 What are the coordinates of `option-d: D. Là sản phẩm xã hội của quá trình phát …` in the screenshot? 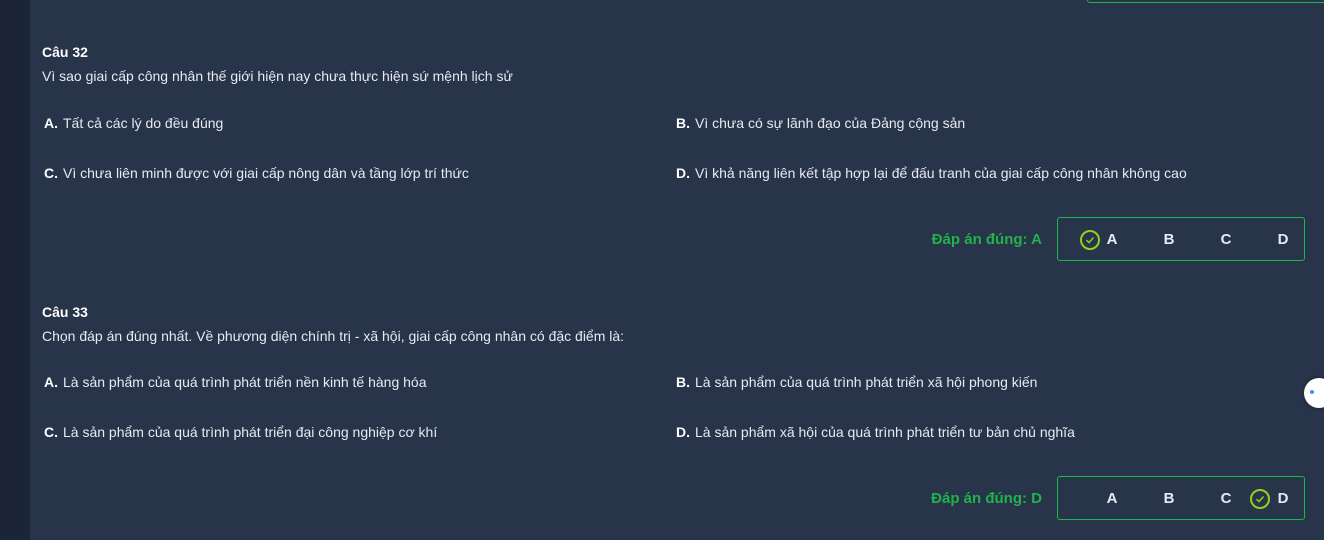 It's located at (875, 432).